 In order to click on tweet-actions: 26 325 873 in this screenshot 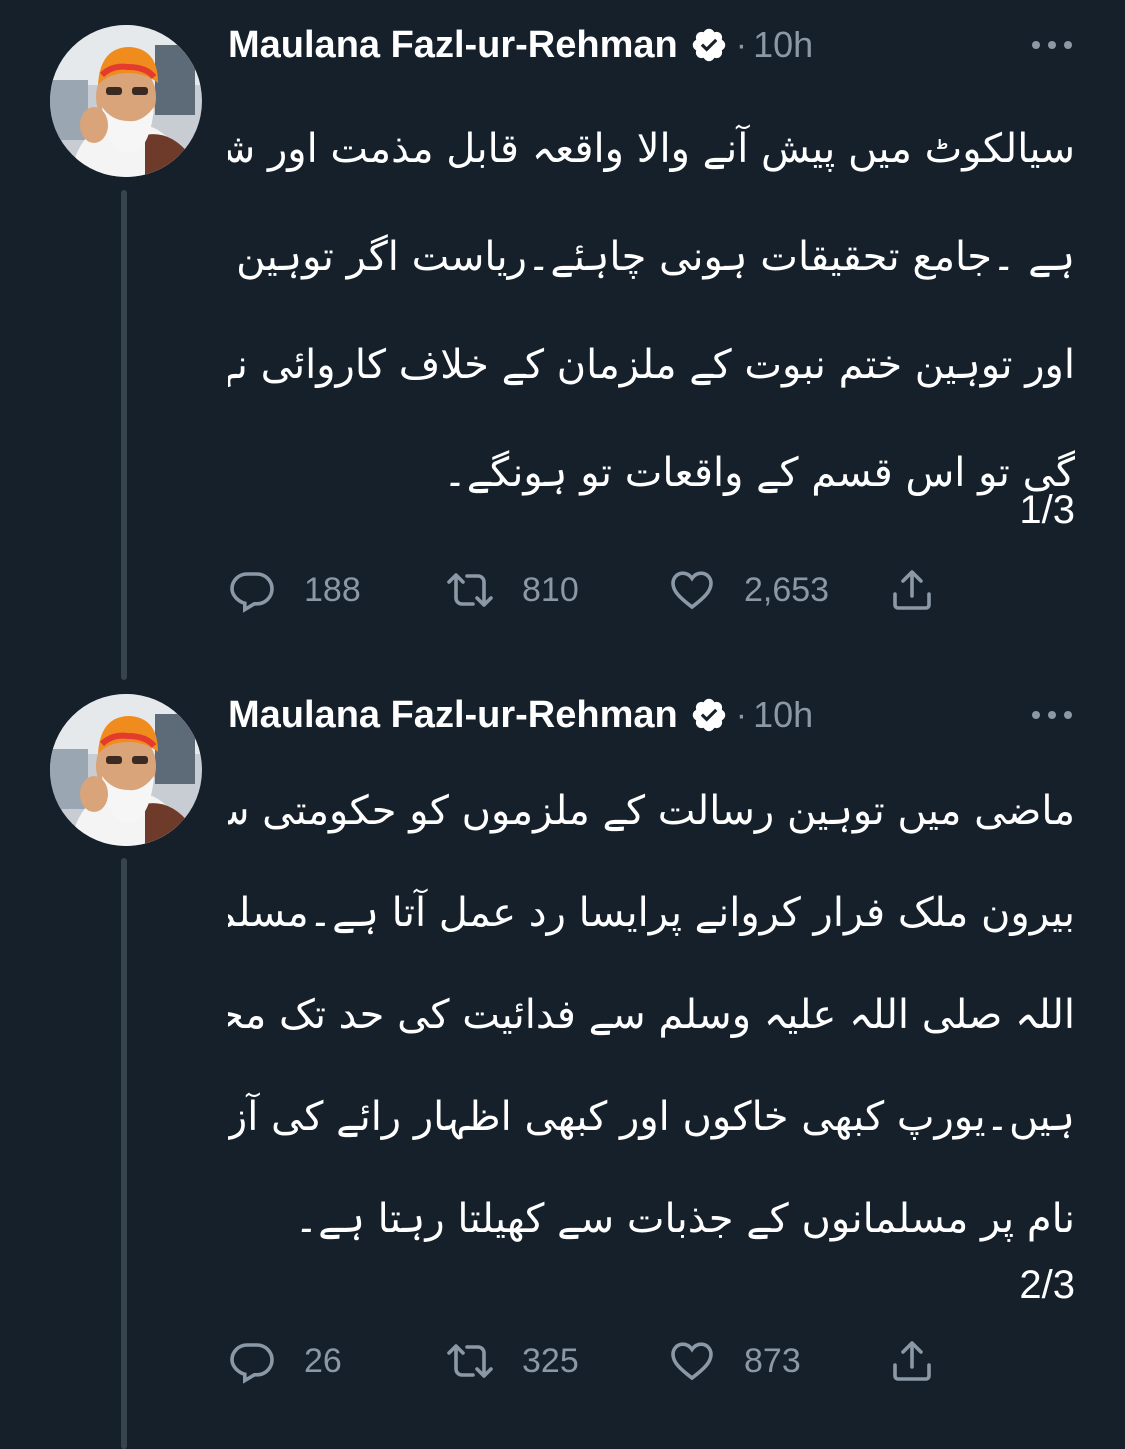, I will do `click(603, 1361)`.